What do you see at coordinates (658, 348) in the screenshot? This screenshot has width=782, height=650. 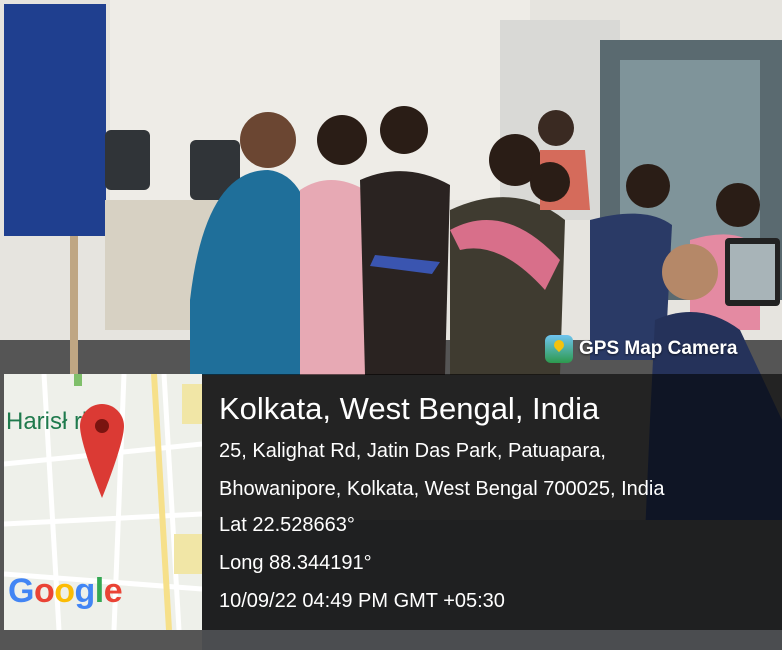 I see `gps-map-camera-label: GPS Map Camera` at bounding box center [658, 348].